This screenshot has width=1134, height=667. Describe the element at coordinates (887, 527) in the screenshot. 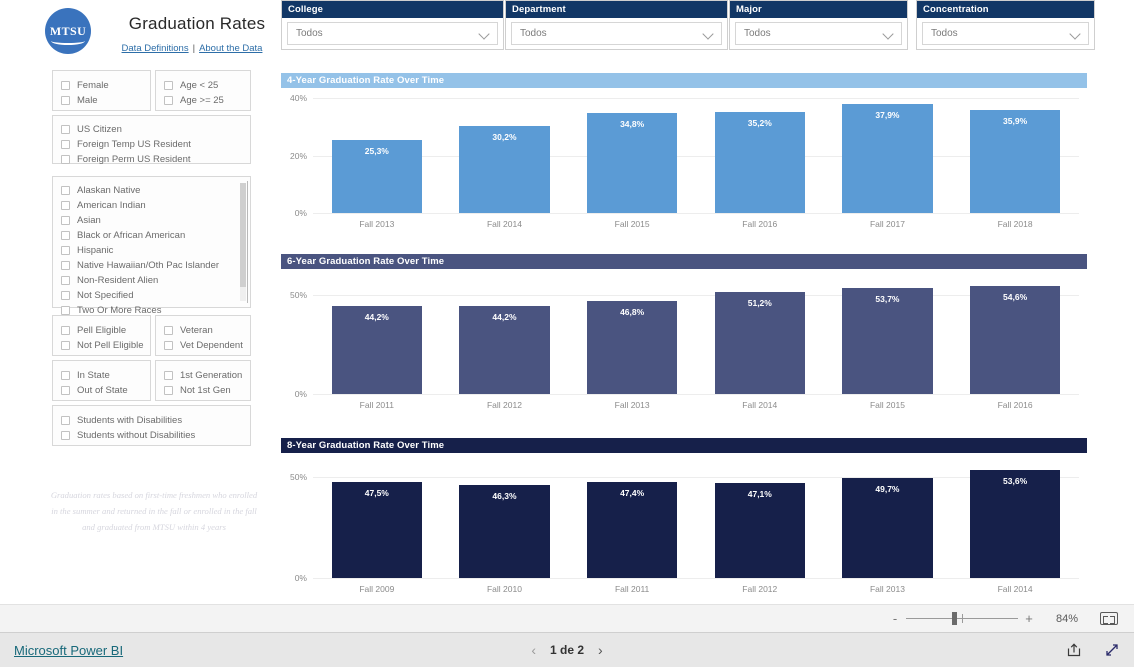

I see `bar: 49,7%` at that location.